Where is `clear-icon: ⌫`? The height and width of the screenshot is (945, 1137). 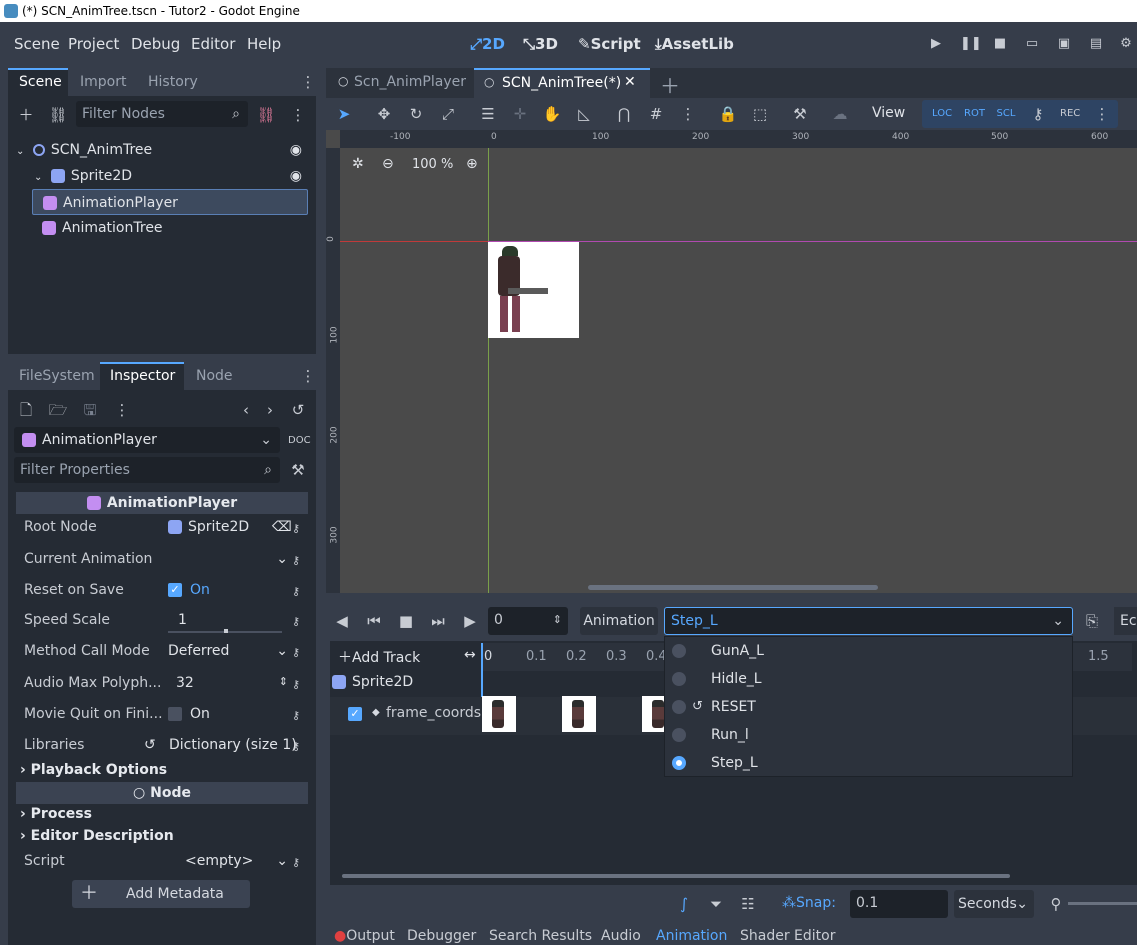
clear-icon: ⌫ is located at coordinates (282, 527).